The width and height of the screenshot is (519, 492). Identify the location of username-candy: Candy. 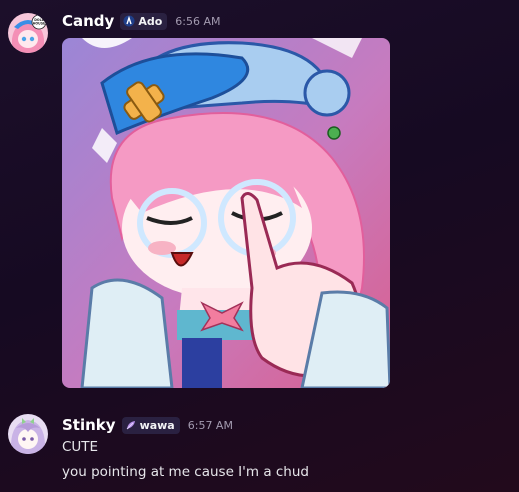
(88, 21).